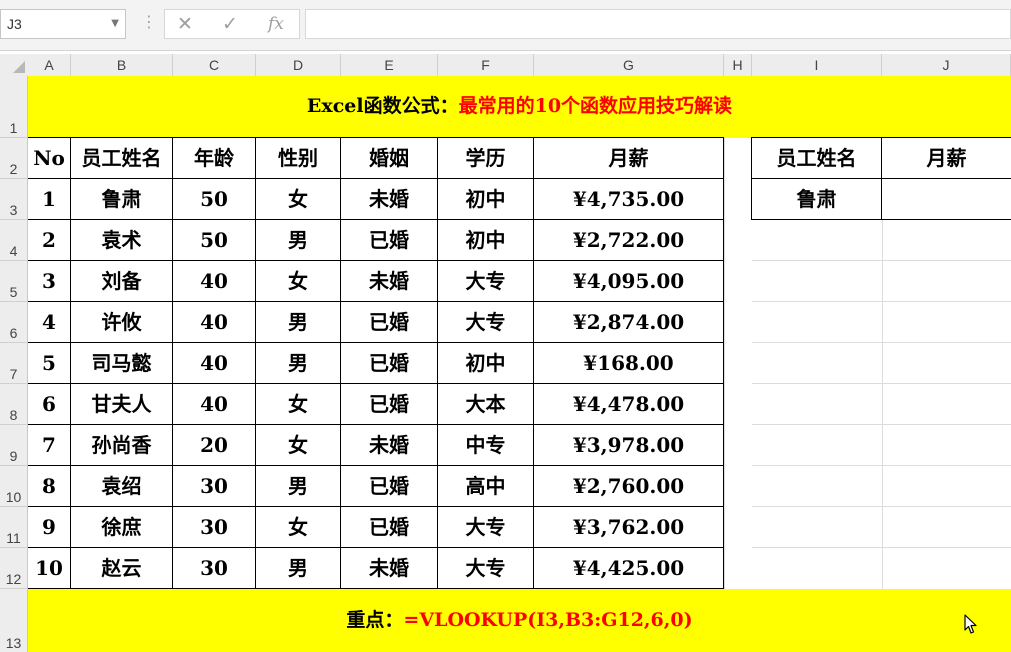 This screenshot has height=652, width=1011. I want to click on row-header-6: 6, so click(13, 322).